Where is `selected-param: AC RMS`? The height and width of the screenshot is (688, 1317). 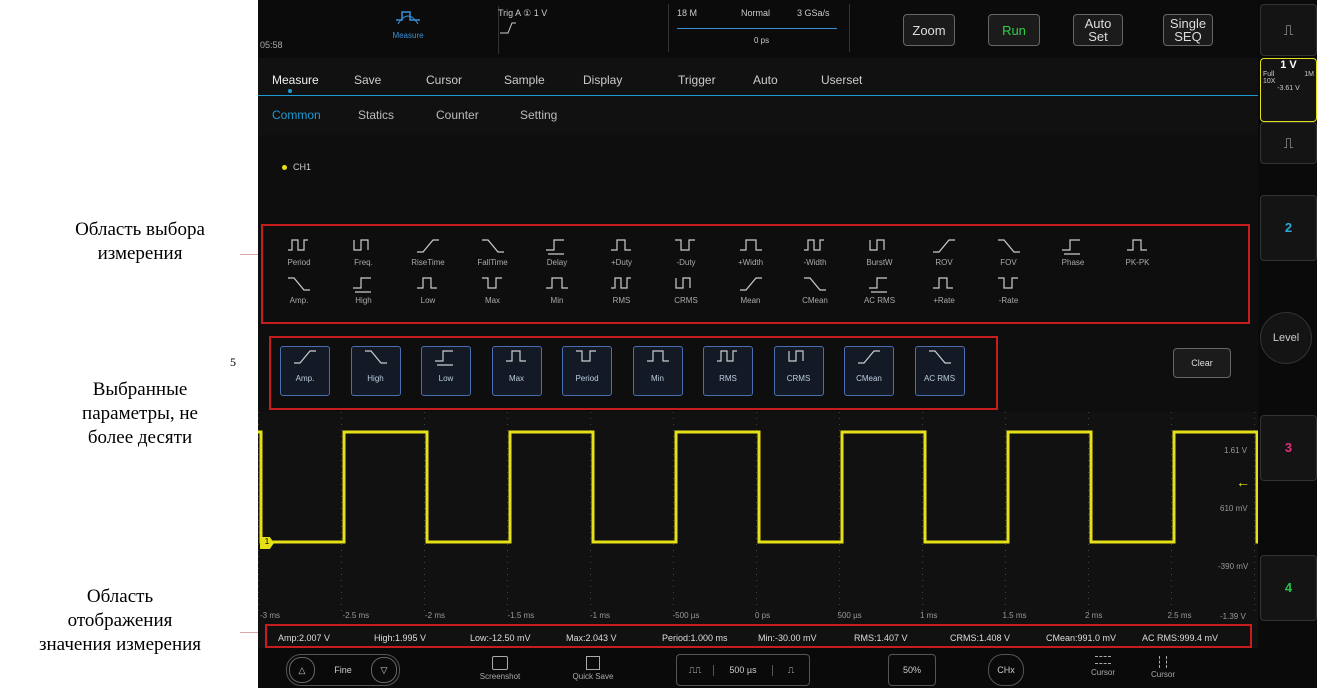 selected-param: AC RMS is located at coordinates (939, 371).